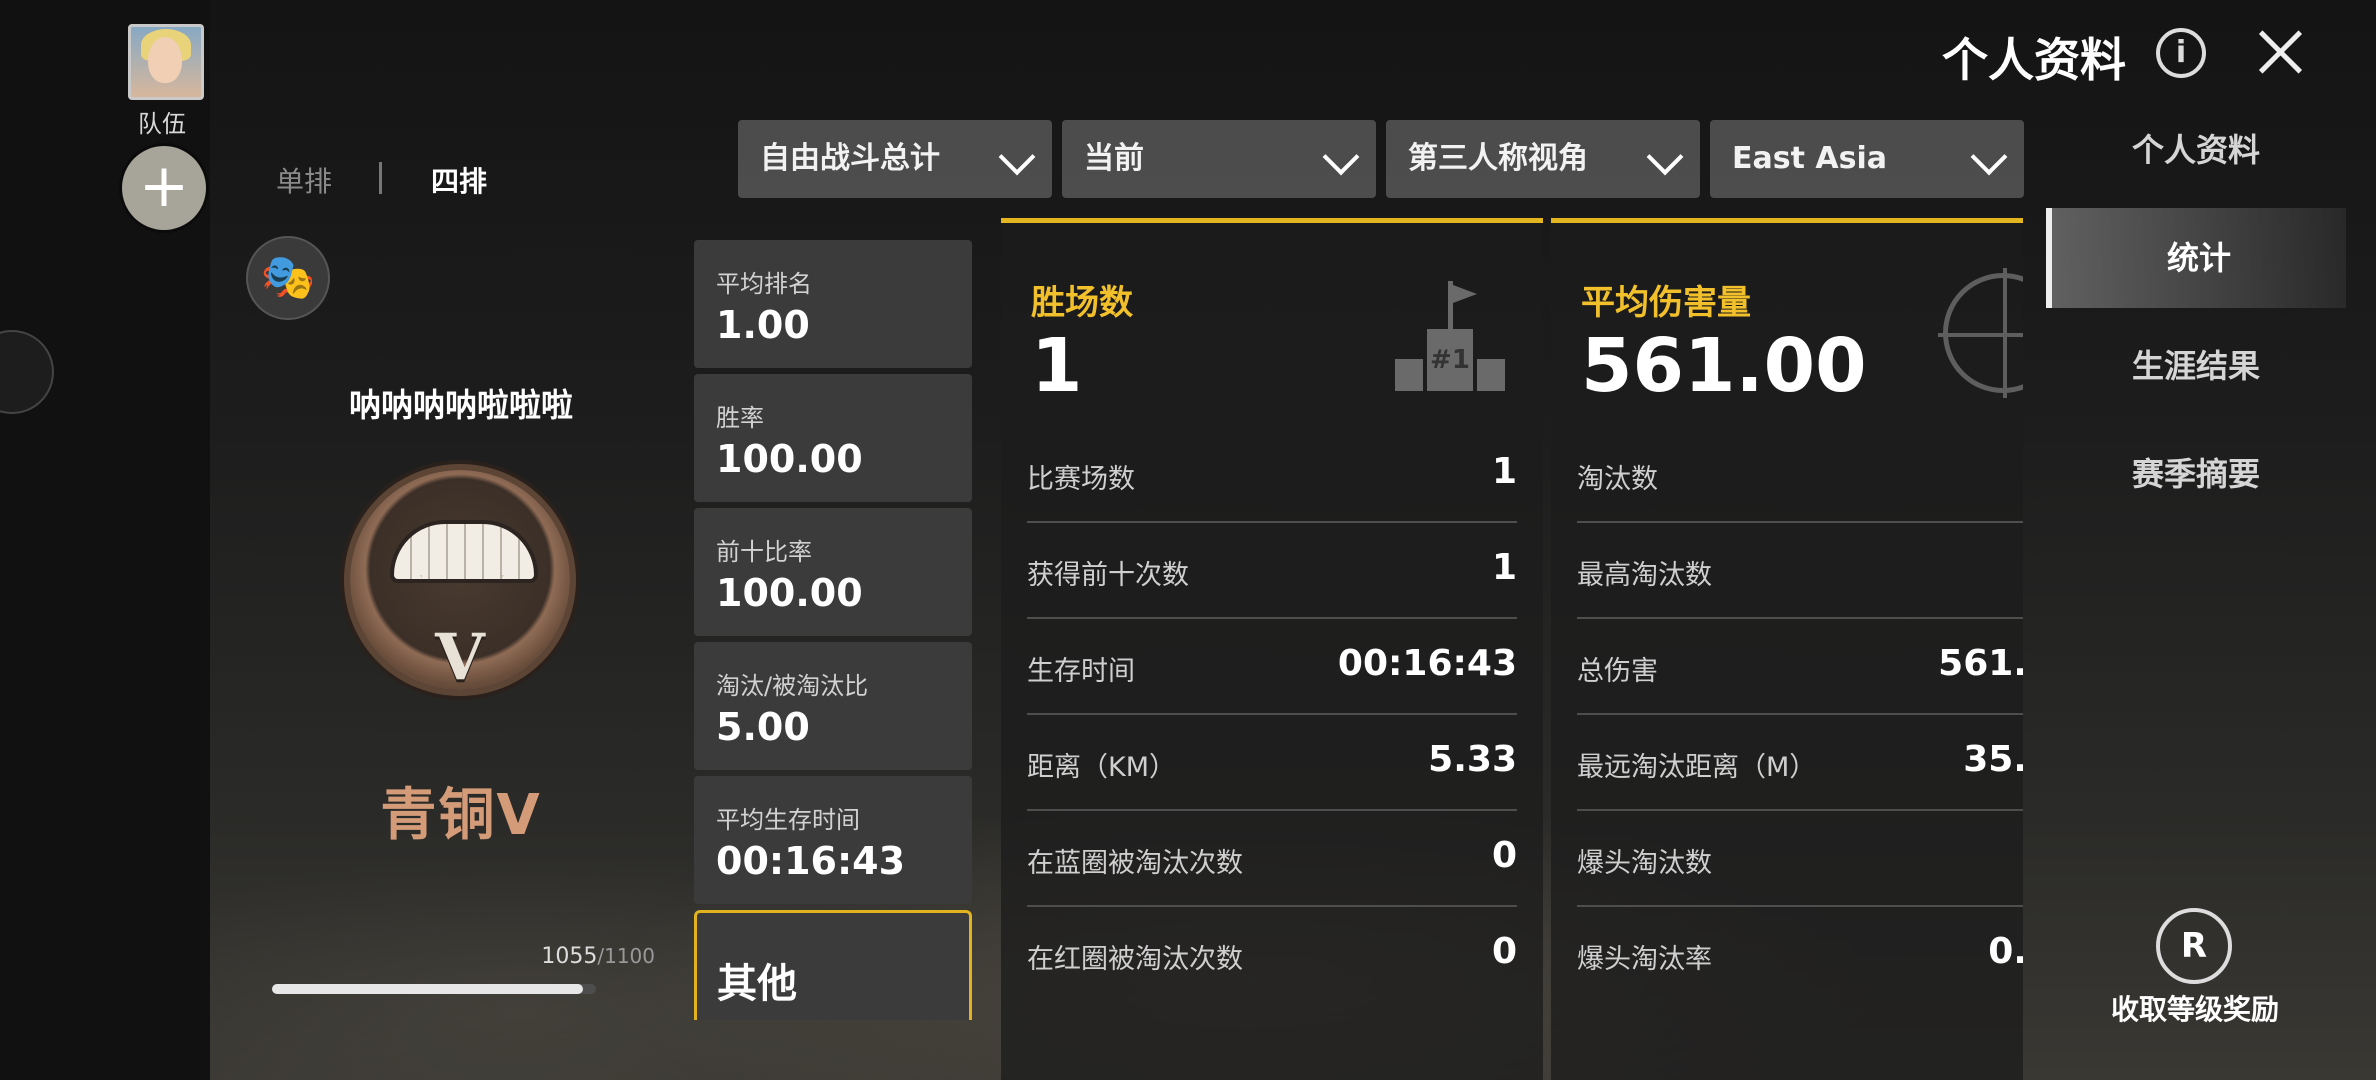 The width and height of the screenshot is (2376, 1080). I want to click on stat-label: 在红圈被淘汰次数, so click(1135, 959).